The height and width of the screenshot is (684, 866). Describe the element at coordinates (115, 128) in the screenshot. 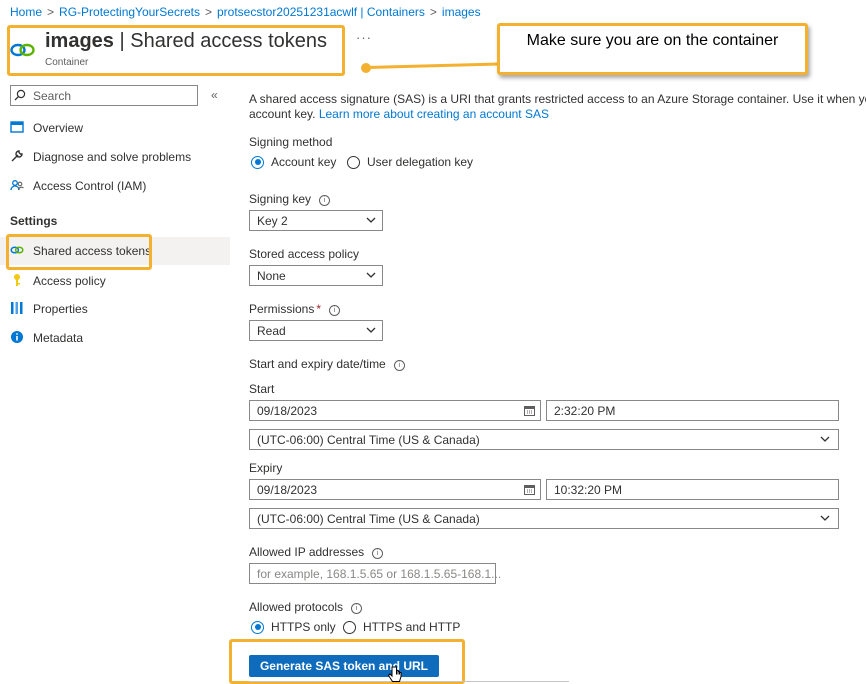

I see `sidebar-item-overview: Overview` at that location.